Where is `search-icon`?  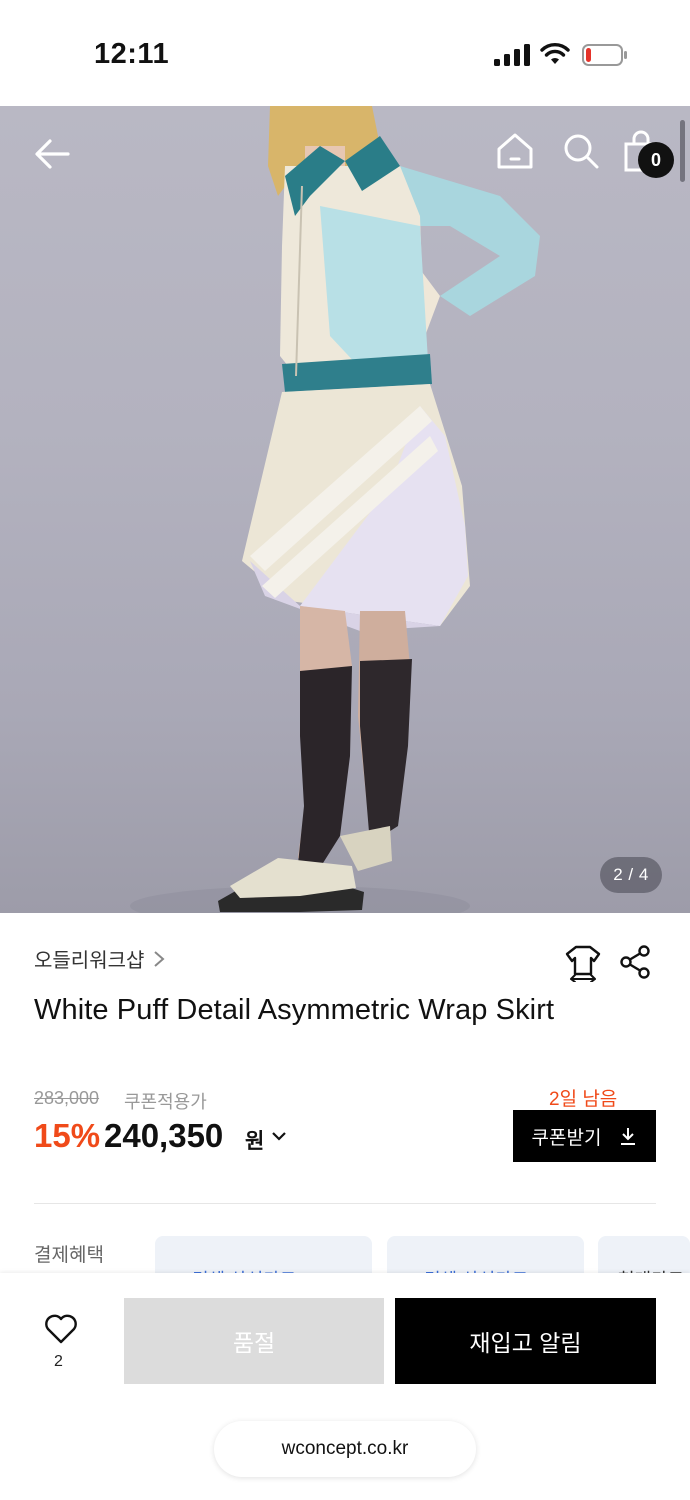
search-icon is located at coordinates (581, 151).